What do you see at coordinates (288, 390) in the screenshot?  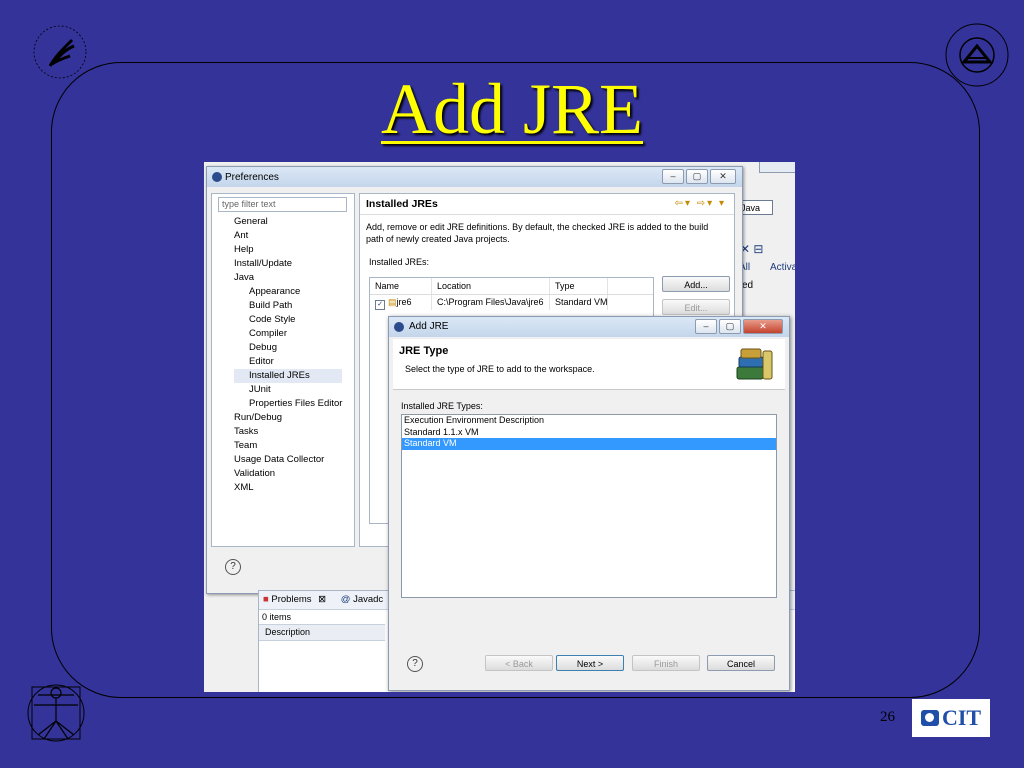 I see `tree-item: JUnit` at bounding box center [288, 390].